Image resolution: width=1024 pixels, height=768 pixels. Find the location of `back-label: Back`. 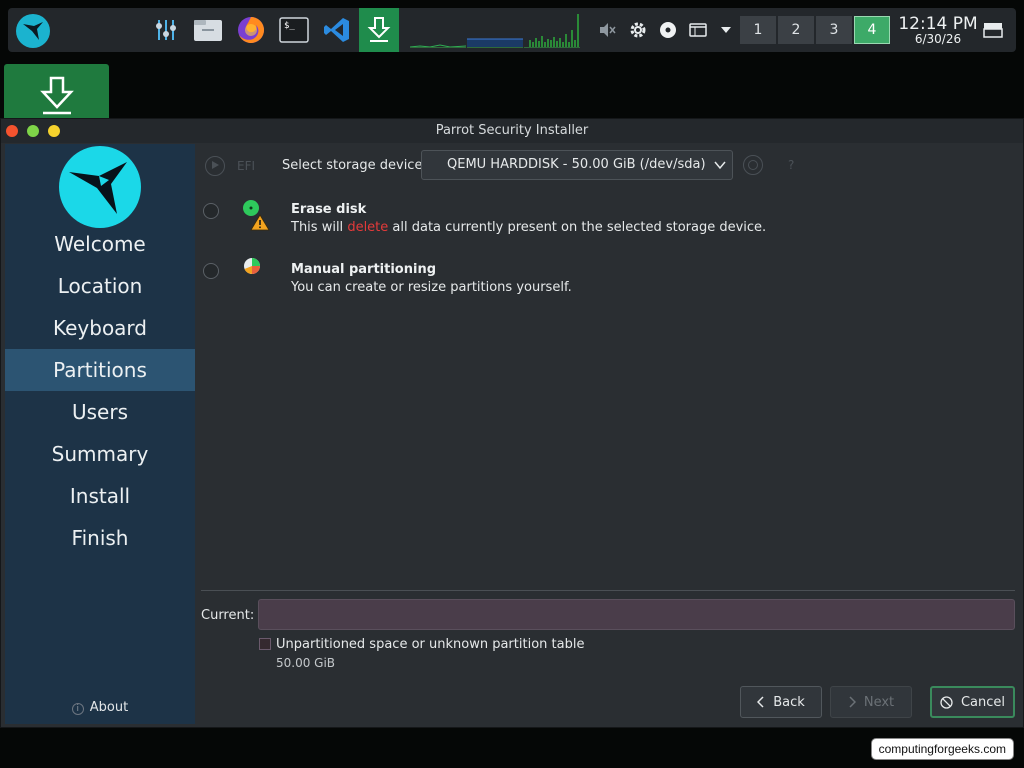

back-label: Back is located at coordinates (789, 702).